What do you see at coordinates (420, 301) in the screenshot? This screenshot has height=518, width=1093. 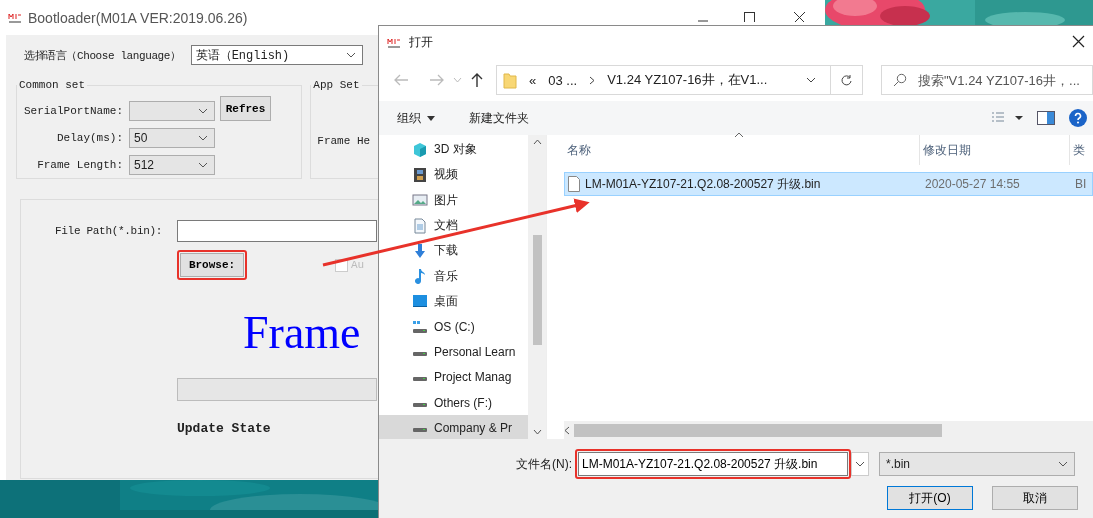 I see `monitor-icon` at bounding box center [420, 301].